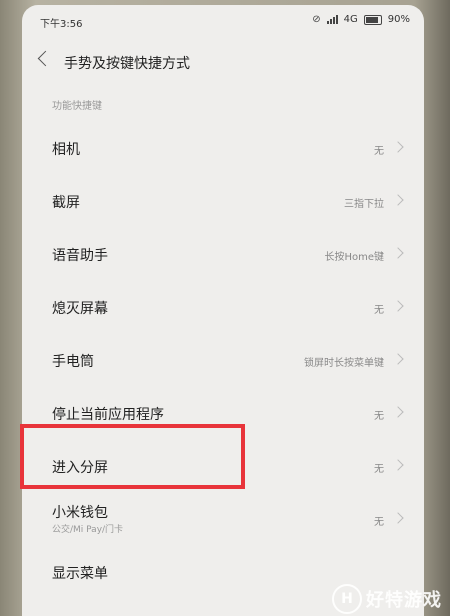  I want to click on list-item-label: 停止当前应用程序, so click(108, 415).